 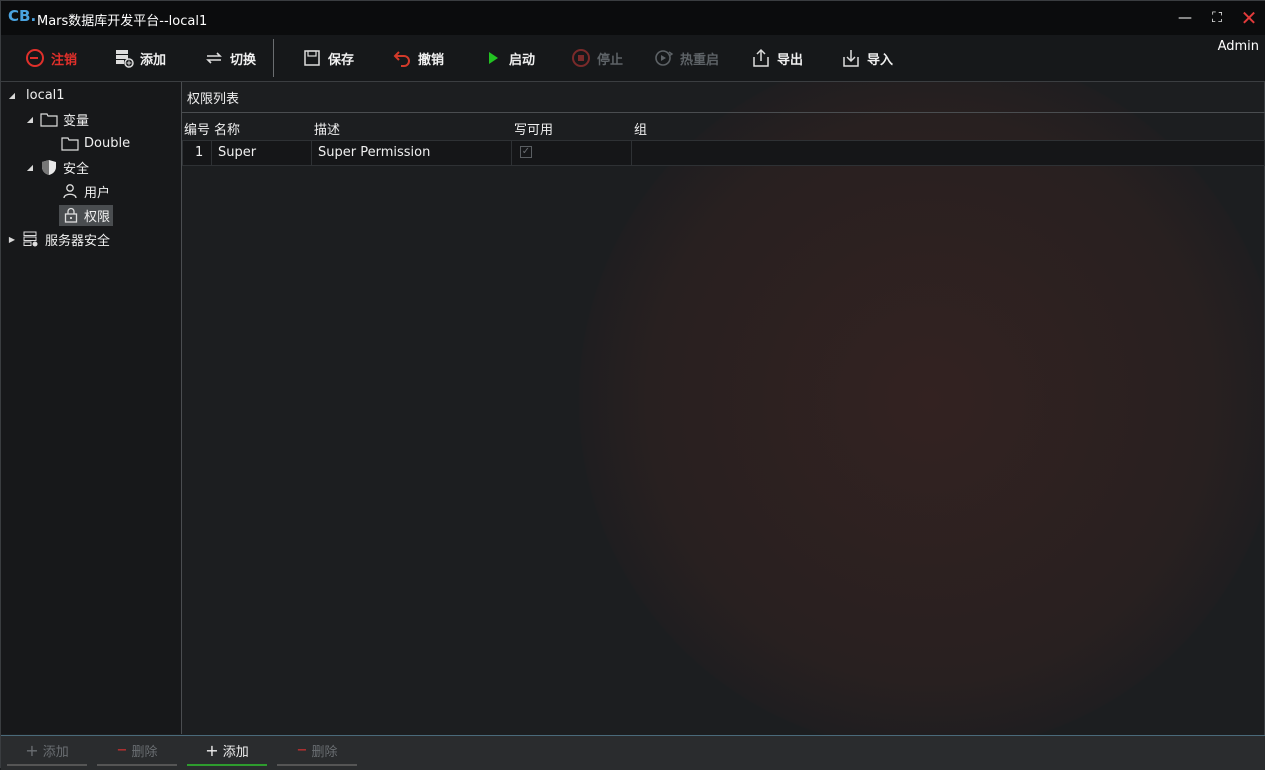 What do you see at coordinates (91, 408) in the screenshot?
I see `navigation-tree: ◢ local1 ◢ 变量 Double ◢ 安全 用户 权限 ▶ 服务器安全` at bounding box center [91, 408].